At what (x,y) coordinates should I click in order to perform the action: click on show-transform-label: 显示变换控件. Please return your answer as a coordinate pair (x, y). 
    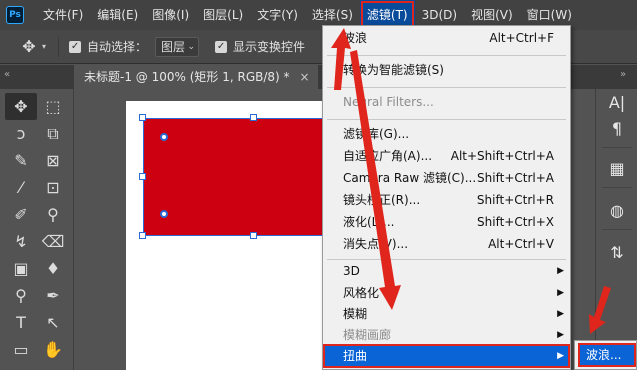
    Looking at the image, I should click on (269, 47).